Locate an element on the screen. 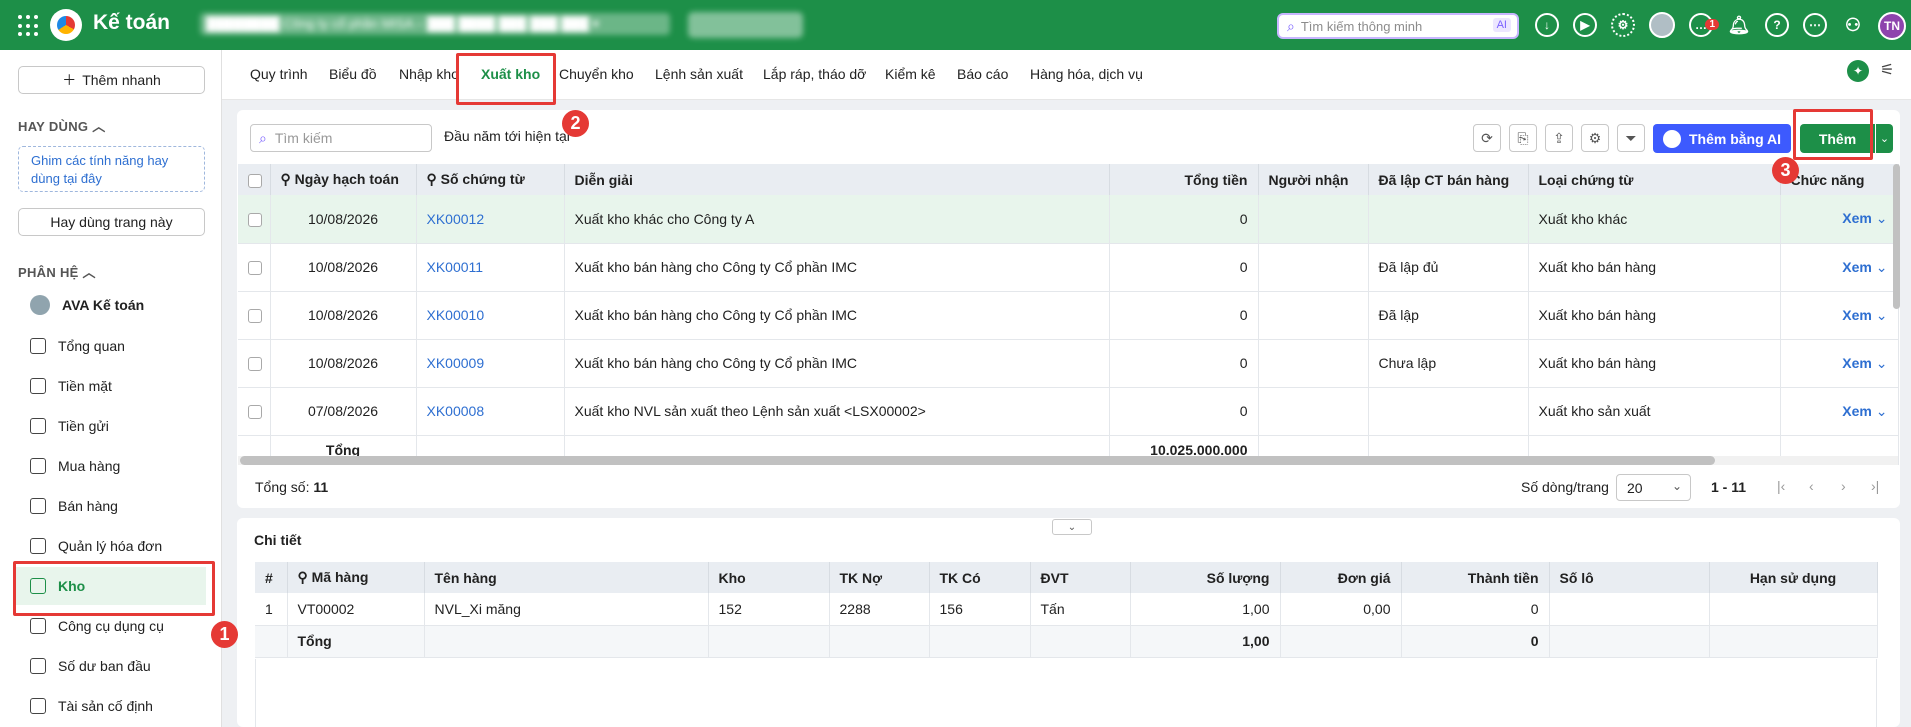 The image size is (1911, 727). user-avatar: TN is located at coordinates (1892, 26).